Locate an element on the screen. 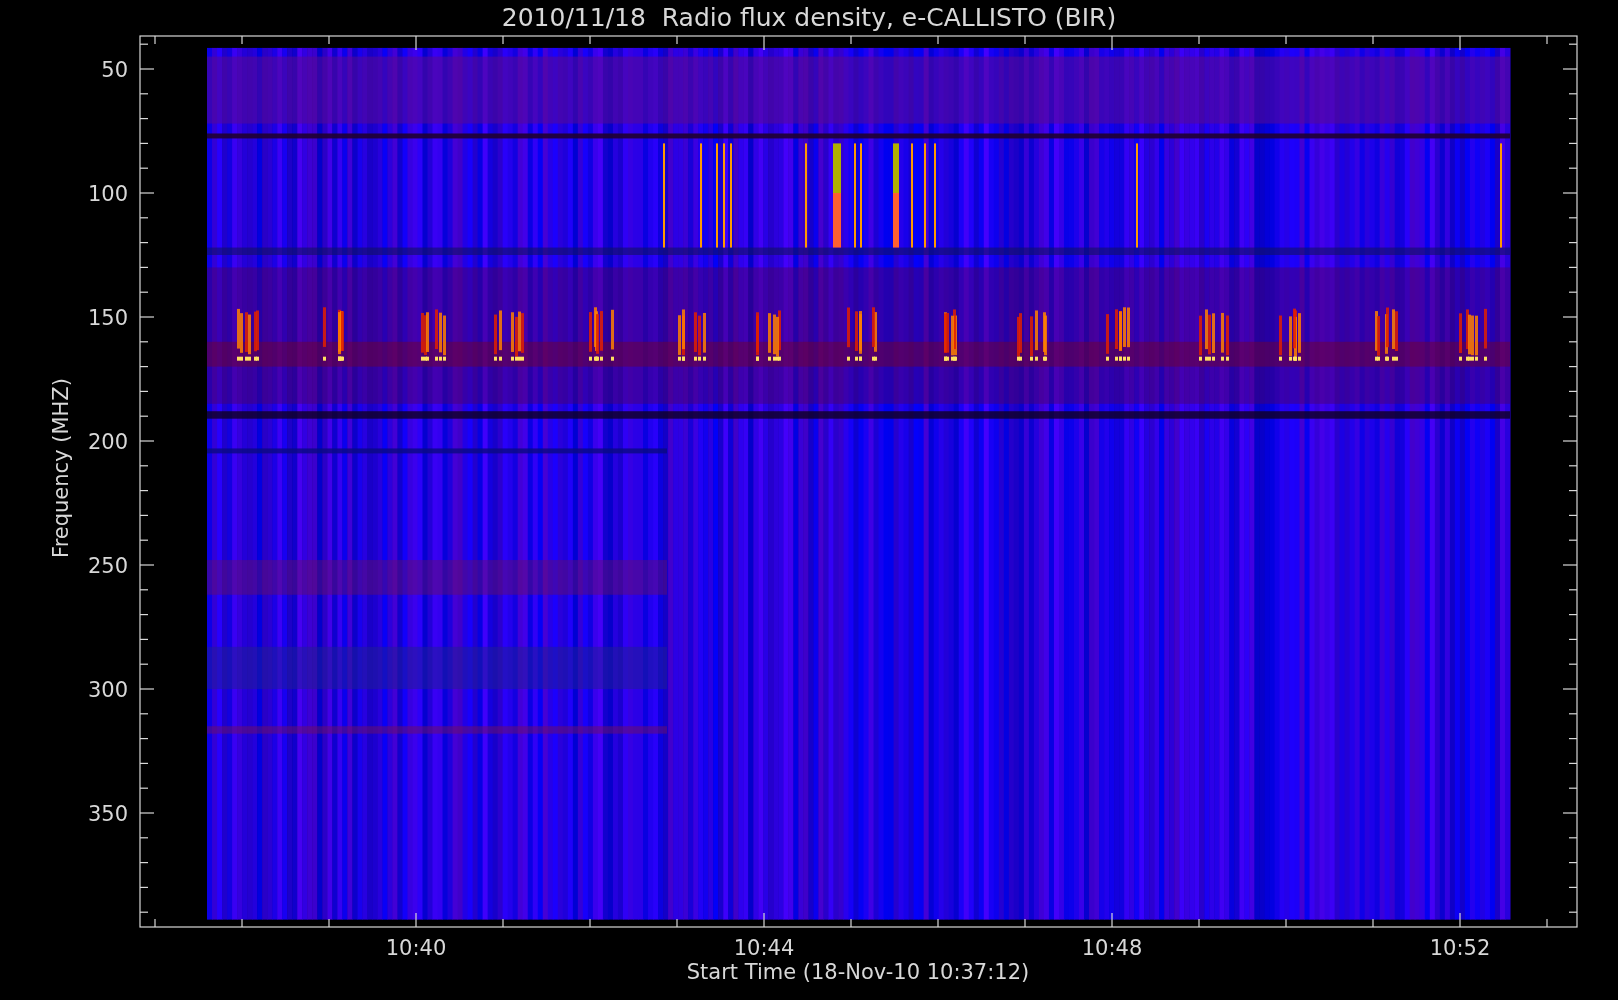 The height and width of the screenshot is (1000, 1618). x-axis-label: Start Time (18-Nov-10 10:37:12) is located at coordinates (858, 972).